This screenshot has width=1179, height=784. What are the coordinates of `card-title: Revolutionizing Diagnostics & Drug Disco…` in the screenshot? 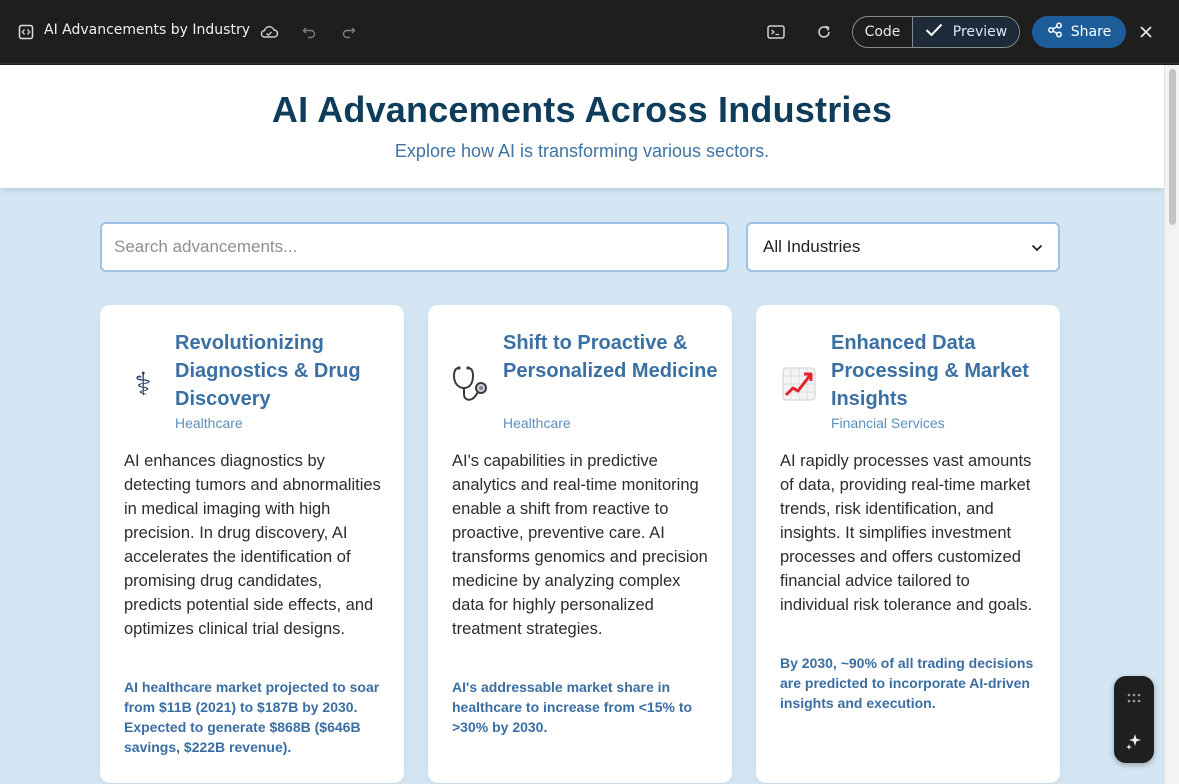 It's located at (268, 371).